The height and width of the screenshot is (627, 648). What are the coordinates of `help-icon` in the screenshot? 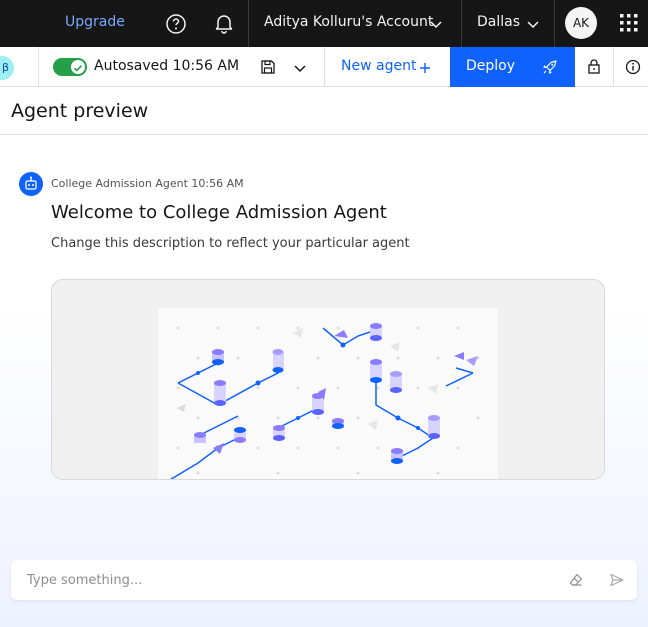 It's located at (176, 24).